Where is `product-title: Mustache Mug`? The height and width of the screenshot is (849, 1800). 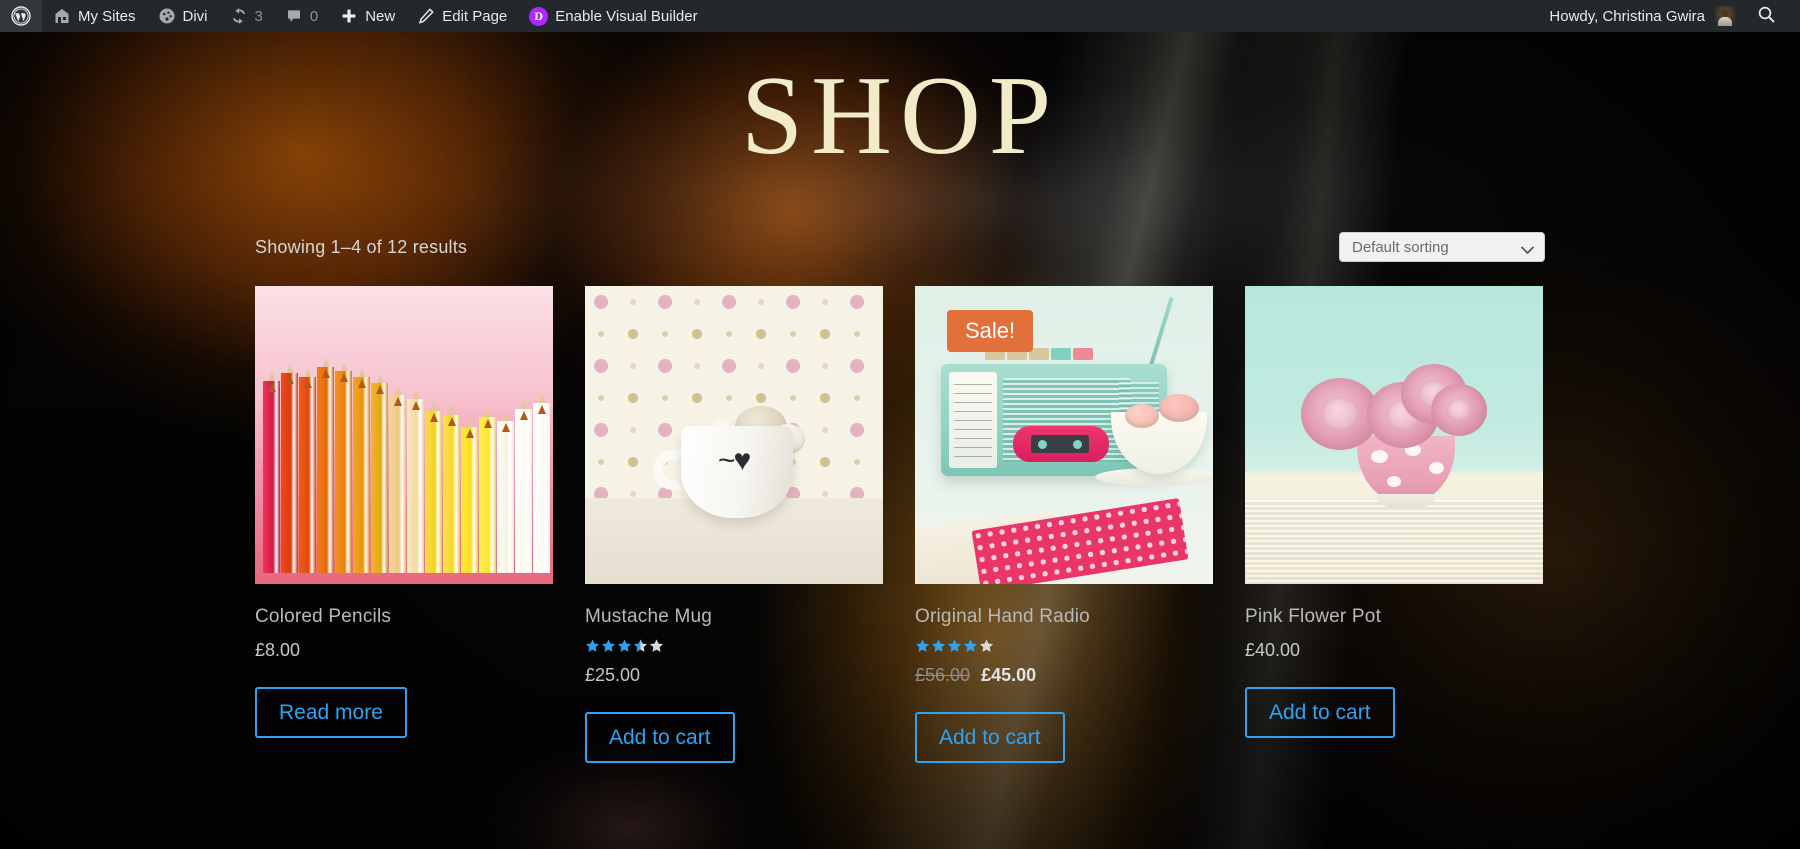
product-title: Mustache Mug is located at coordinates (734, 617).